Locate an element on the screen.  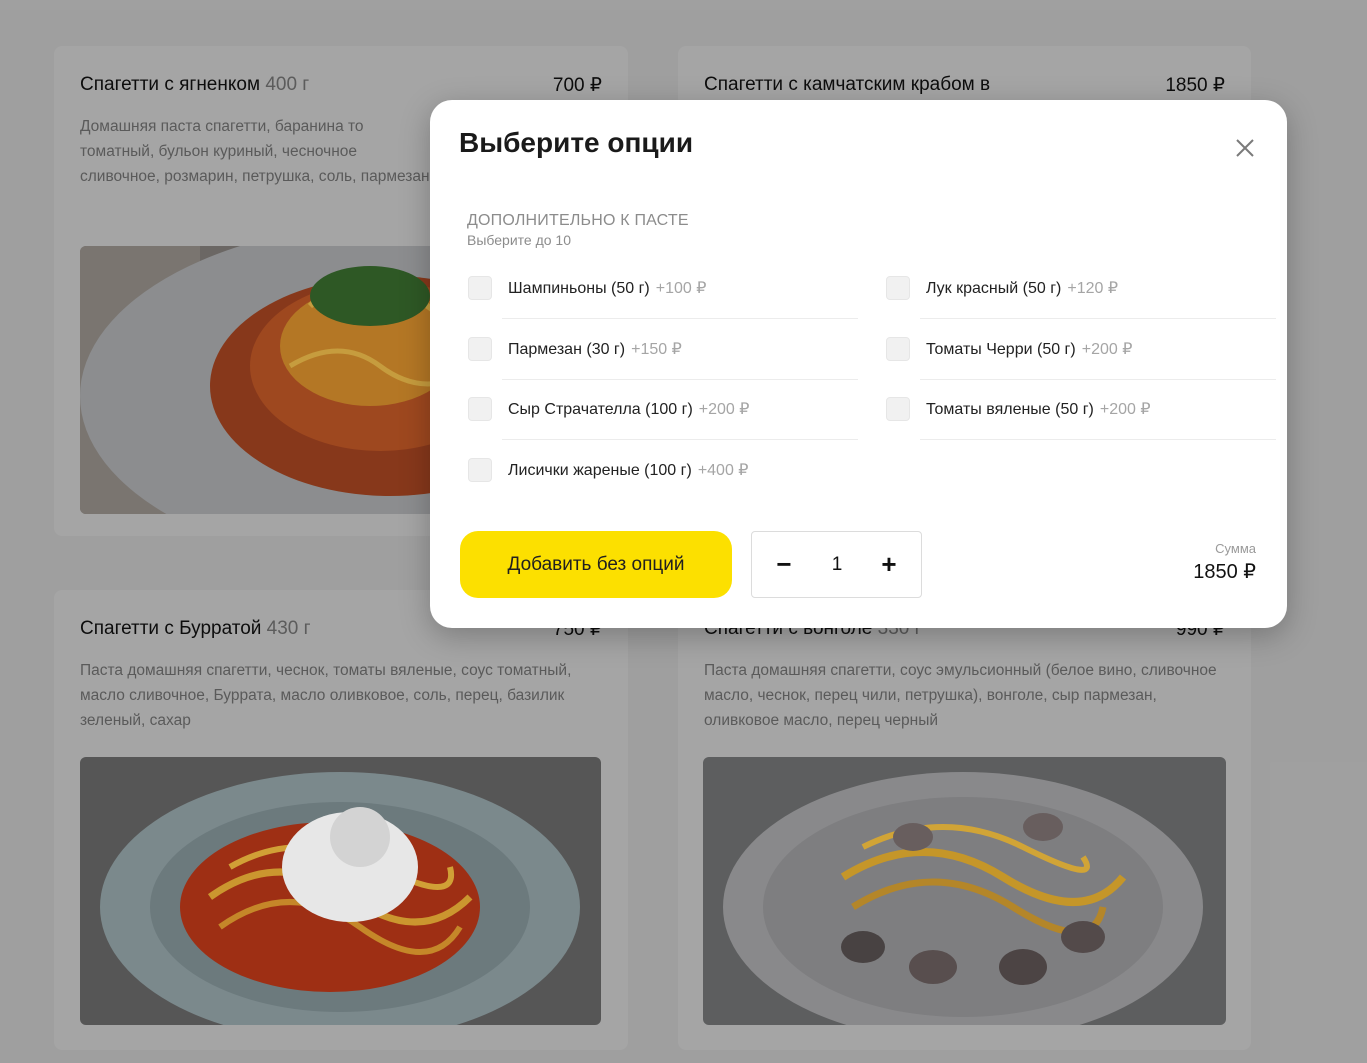
increase-button: + is located at coordinates (889, 564).